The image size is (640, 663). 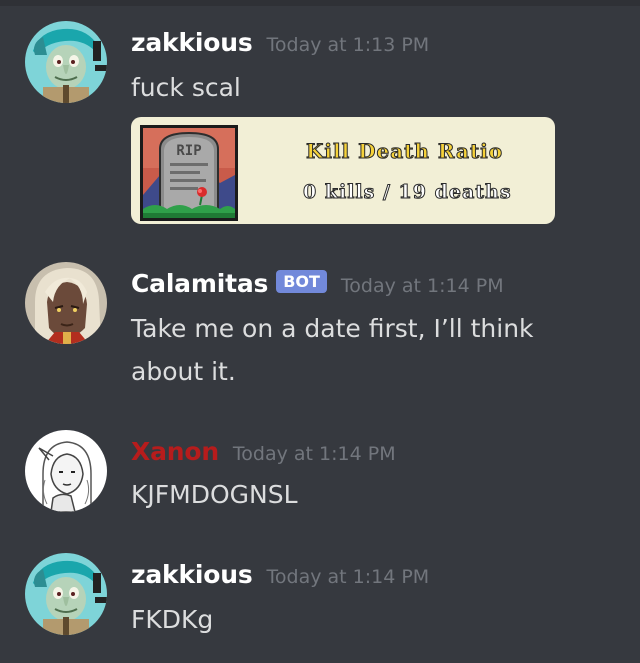 What do you see at coordinates (66, 471) in the screenshot?
I see `avatar-xanon` at bounding box center [66, 471].